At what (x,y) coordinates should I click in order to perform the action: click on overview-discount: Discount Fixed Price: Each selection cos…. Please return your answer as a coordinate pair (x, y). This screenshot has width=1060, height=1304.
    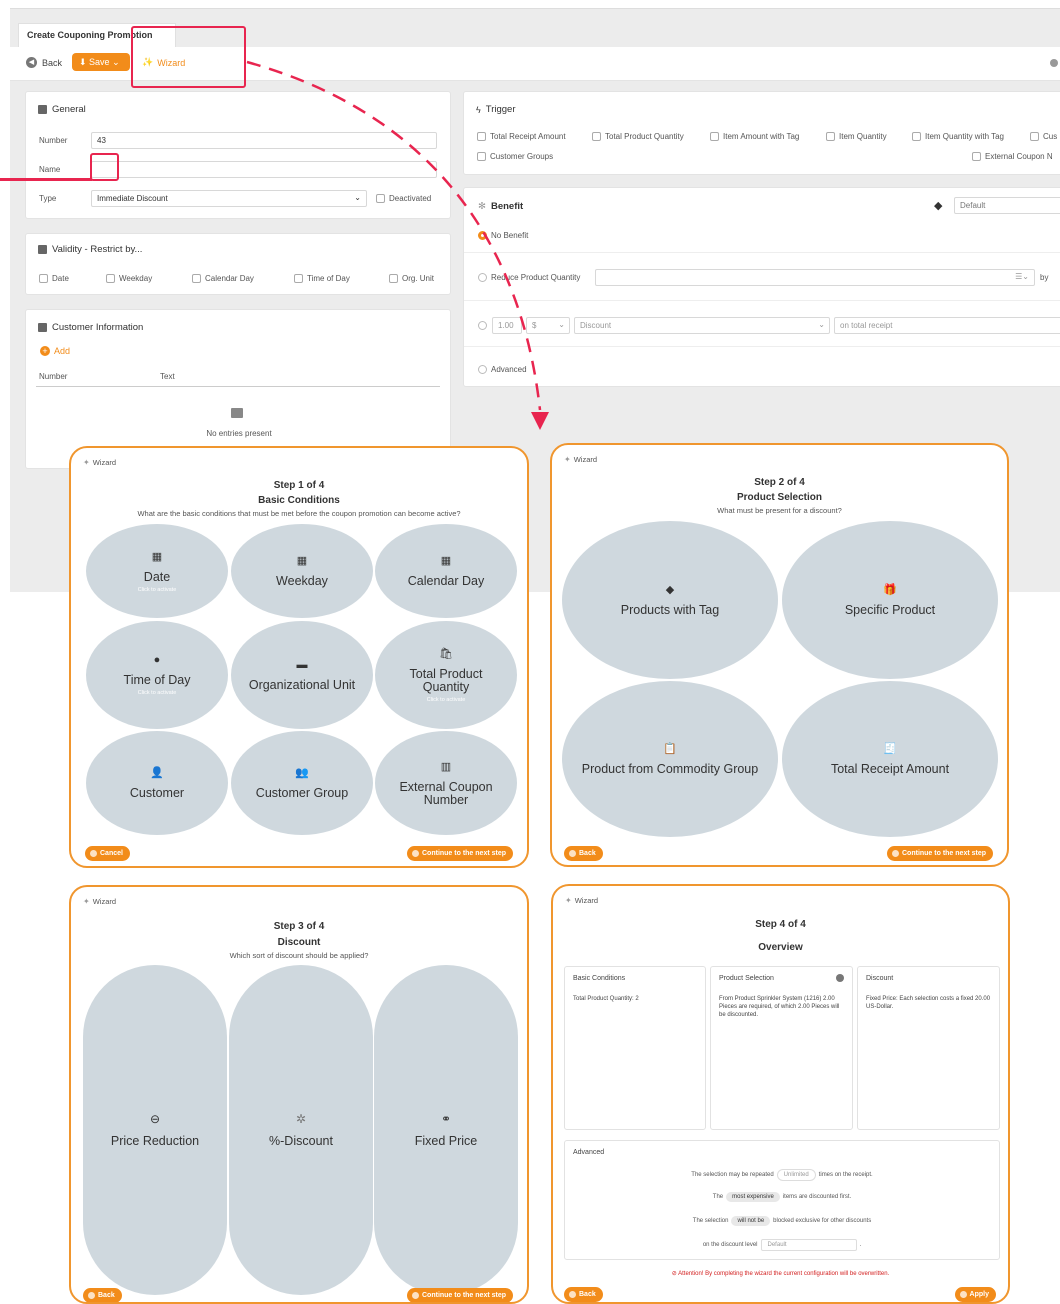
    Looking at the image, I should click on (928, 1048).